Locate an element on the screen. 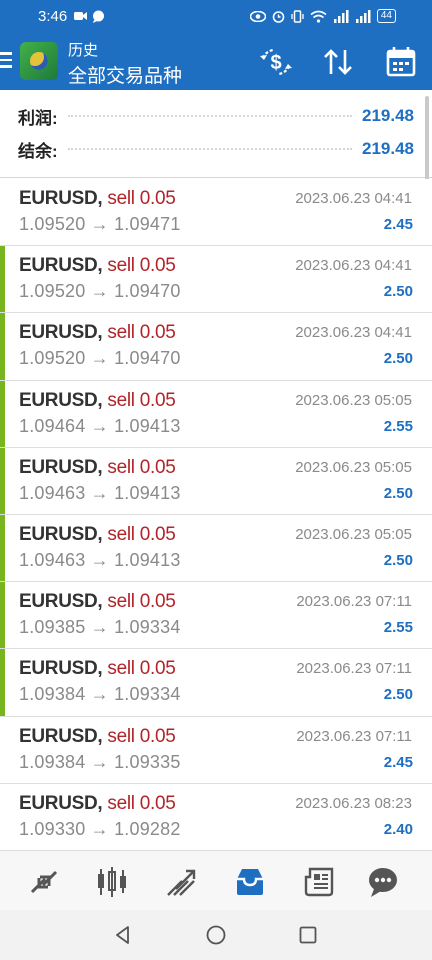 This screenshot has height=960, width=432. open-price: 1.09384 is located at coordinates (52, 761).